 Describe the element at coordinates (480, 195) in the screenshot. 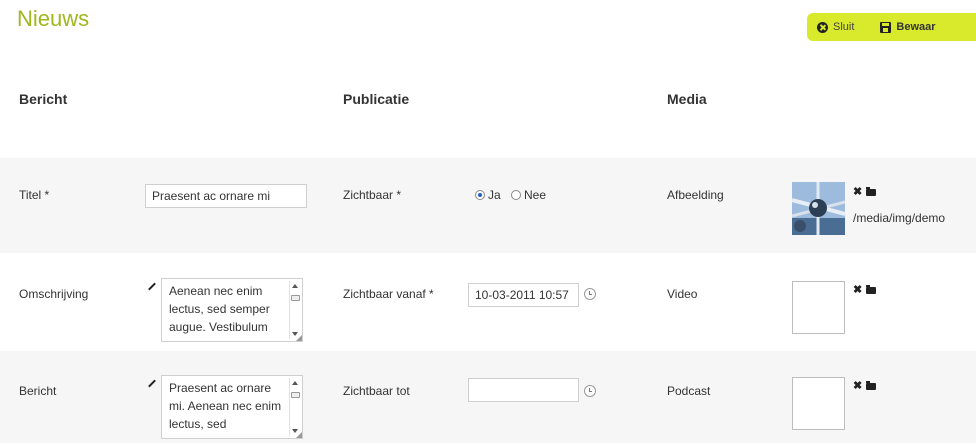

I see `zichtbaar-ja-radio` at that location.